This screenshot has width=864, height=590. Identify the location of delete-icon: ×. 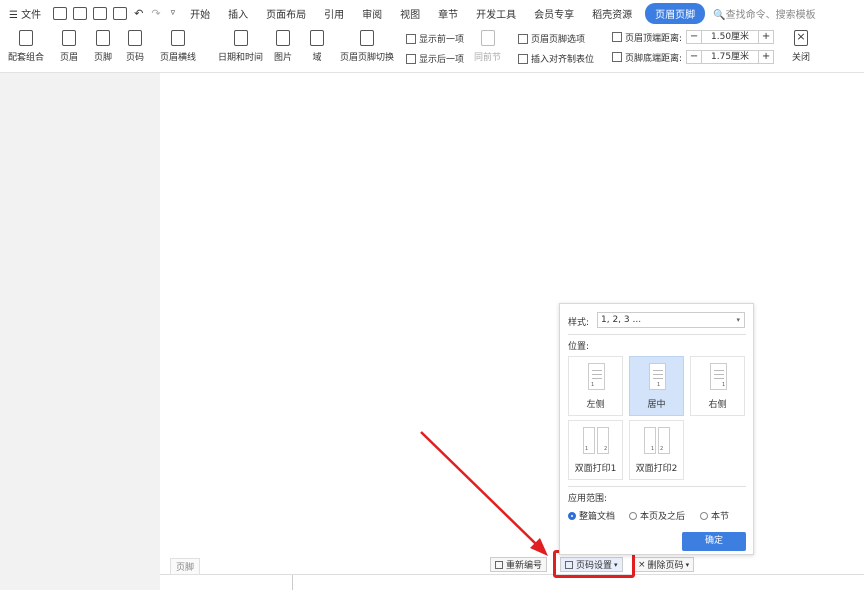
(642, 564).